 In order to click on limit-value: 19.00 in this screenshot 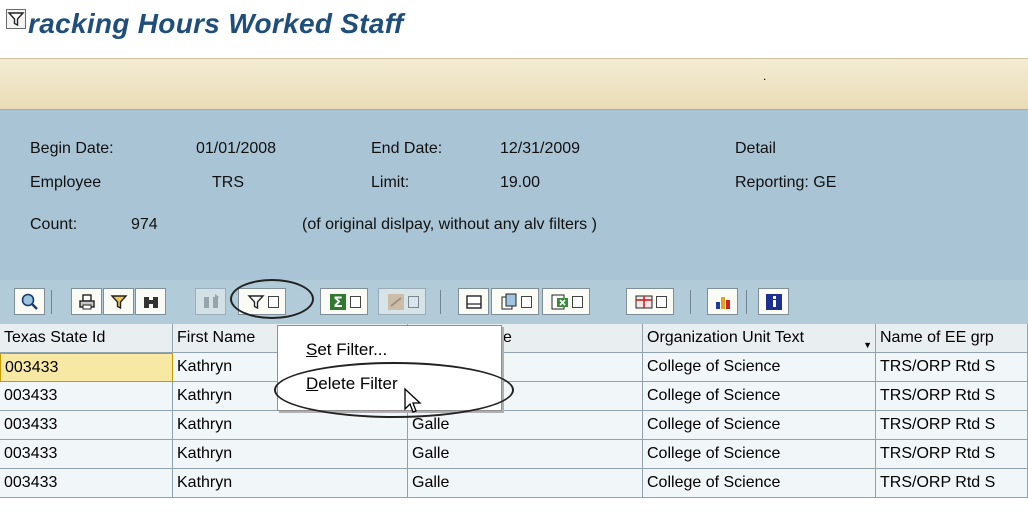, I will do `click(520, 182)`.